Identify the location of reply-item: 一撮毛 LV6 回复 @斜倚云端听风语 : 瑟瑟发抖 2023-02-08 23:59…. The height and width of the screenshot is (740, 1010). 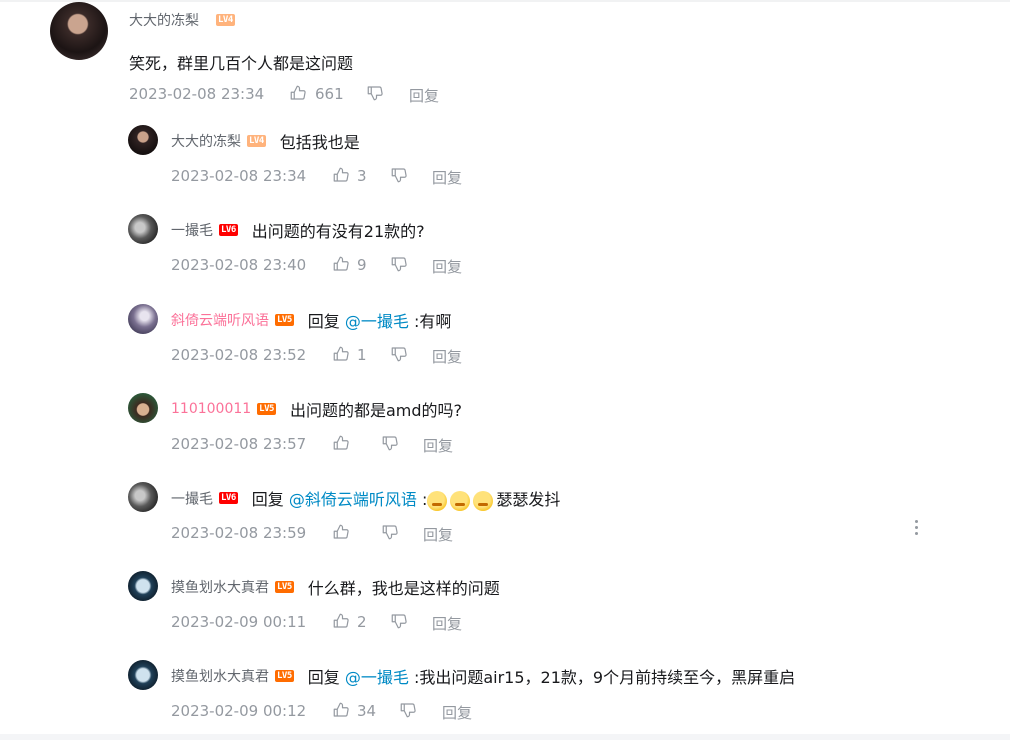
(505, 522).